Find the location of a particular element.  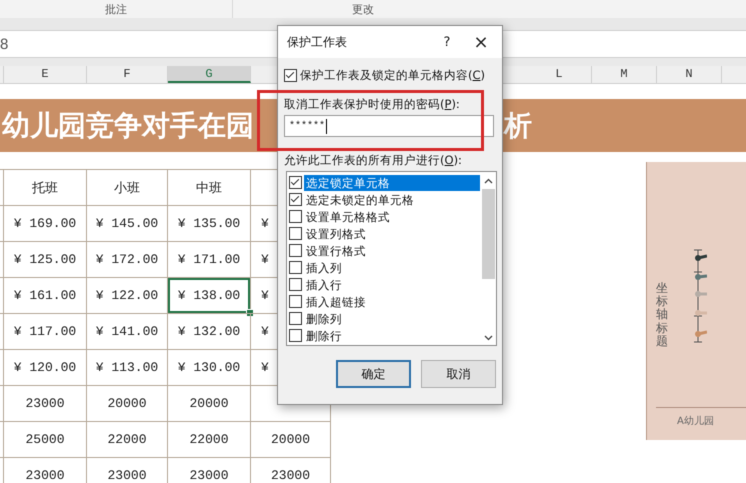

list-item: 选定未锁定的单元格 is located at coordinates (360, 200).